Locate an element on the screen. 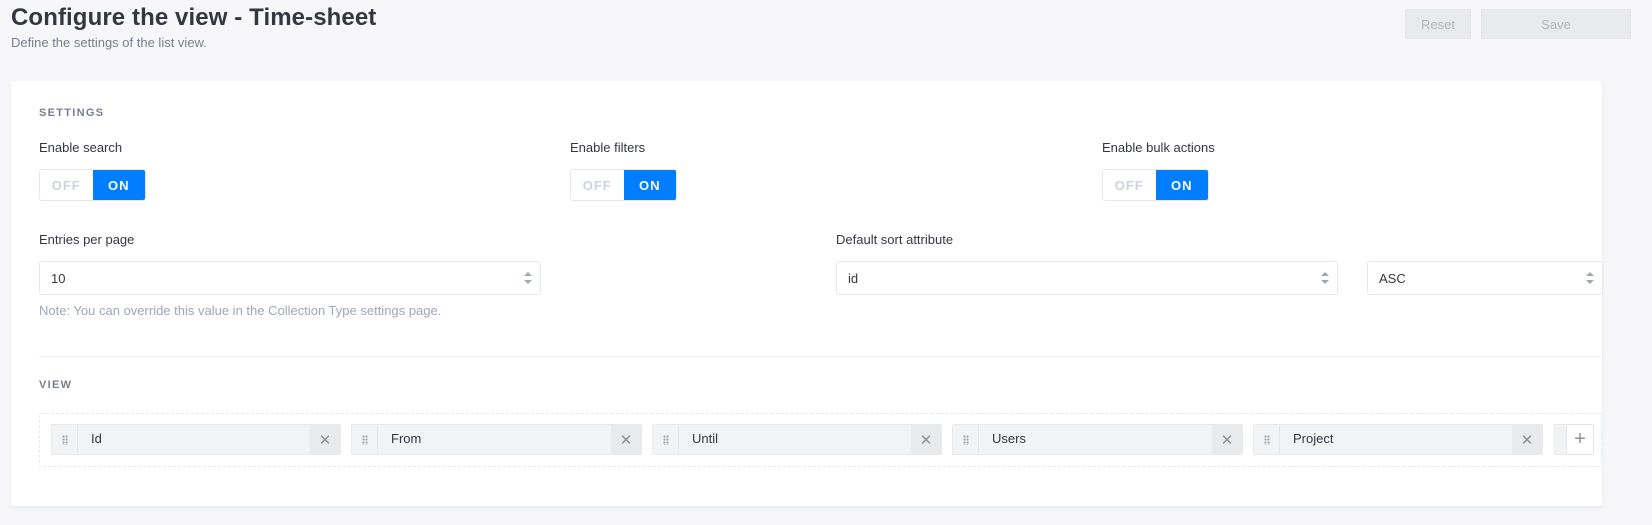 The width and height of the screenshot is (1652, 525). enable-bulk-actions-toggle: OFF ON is located at coordinates (1155, 185).